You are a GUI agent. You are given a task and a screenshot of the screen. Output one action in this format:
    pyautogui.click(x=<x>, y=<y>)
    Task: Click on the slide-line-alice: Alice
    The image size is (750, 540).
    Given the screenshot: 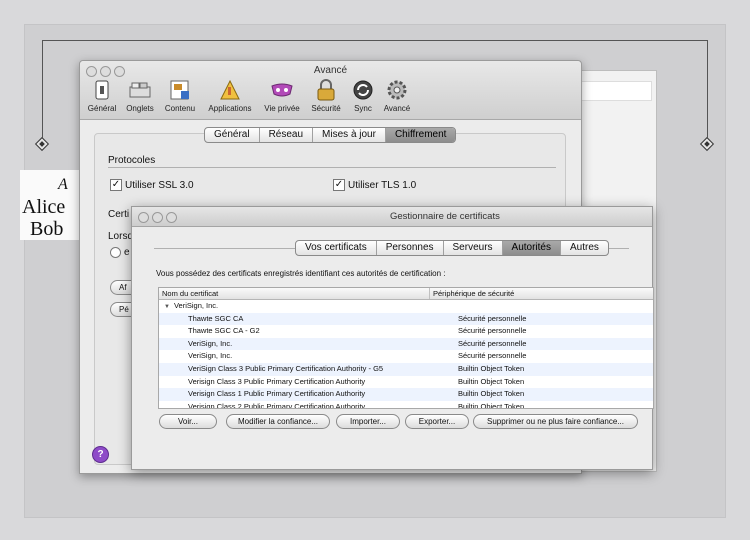 What is the action you would take?
    pyautogui.click(x=44, y=207)
    